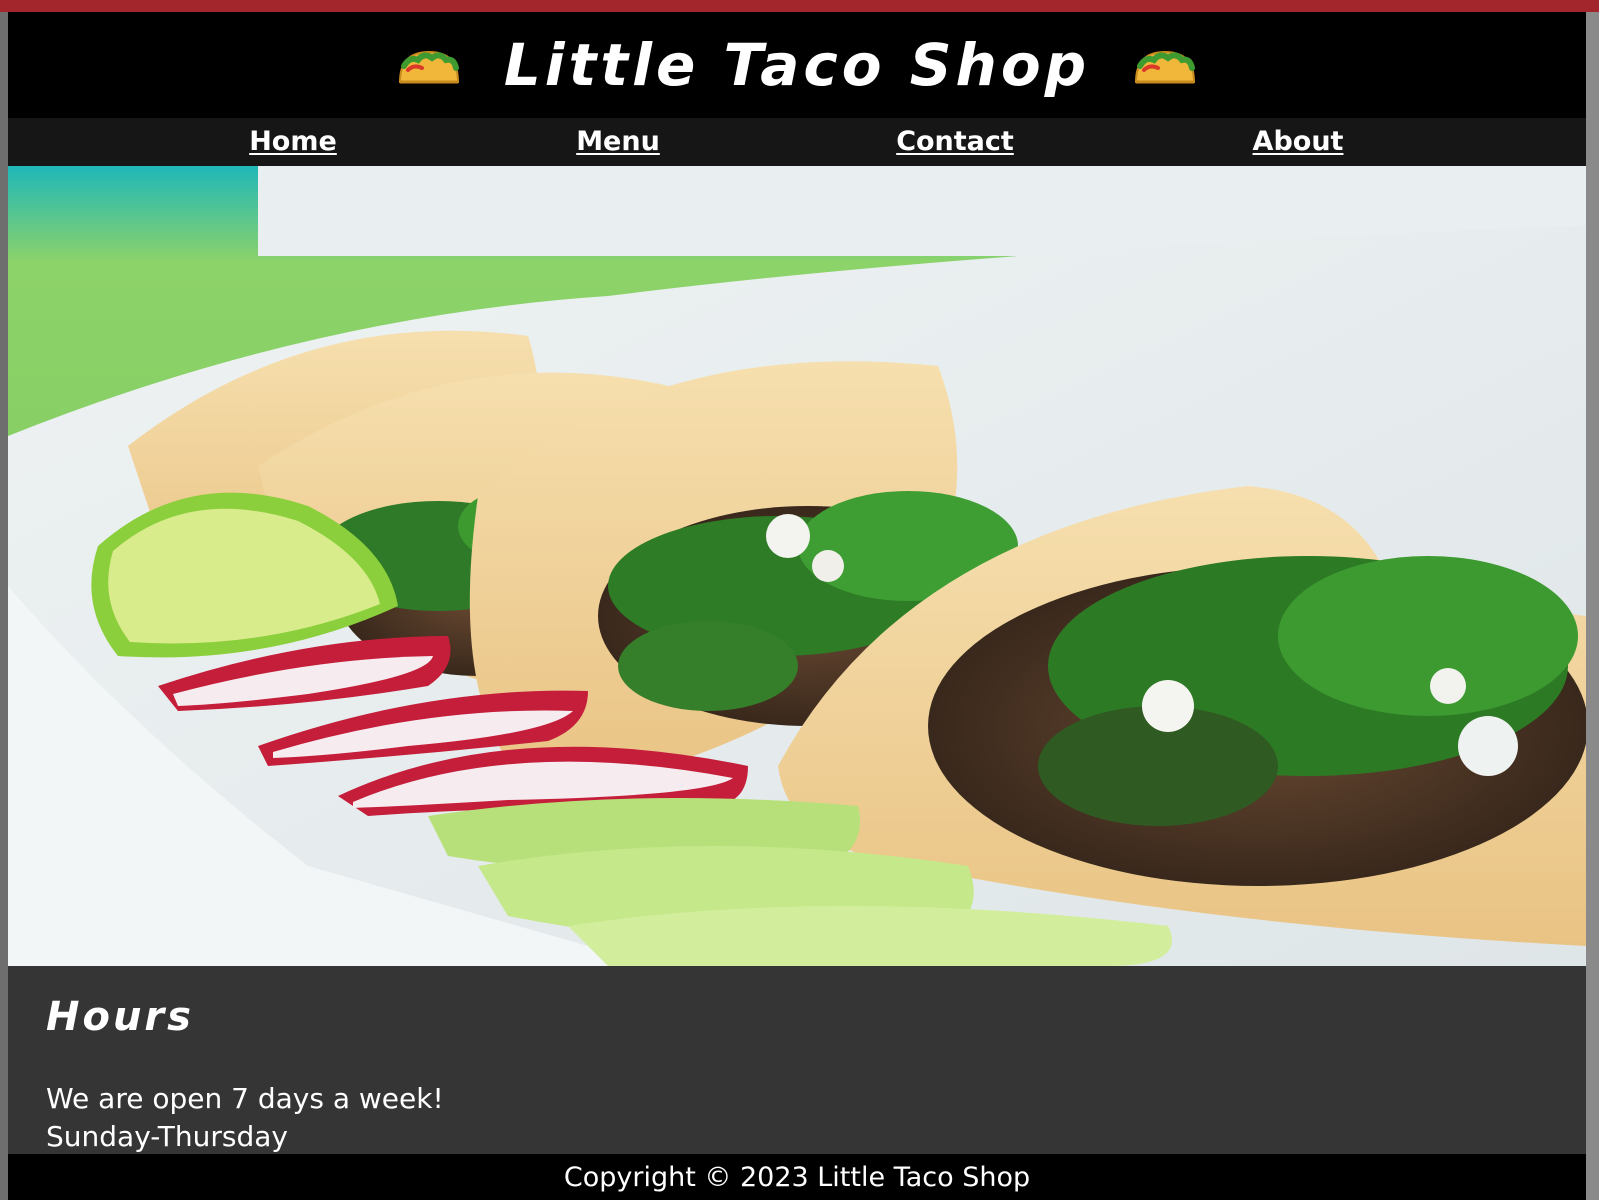 This screenshot has height=1200, width=1599. I want to click on hours-heading: Hours, so click(120, 1017).